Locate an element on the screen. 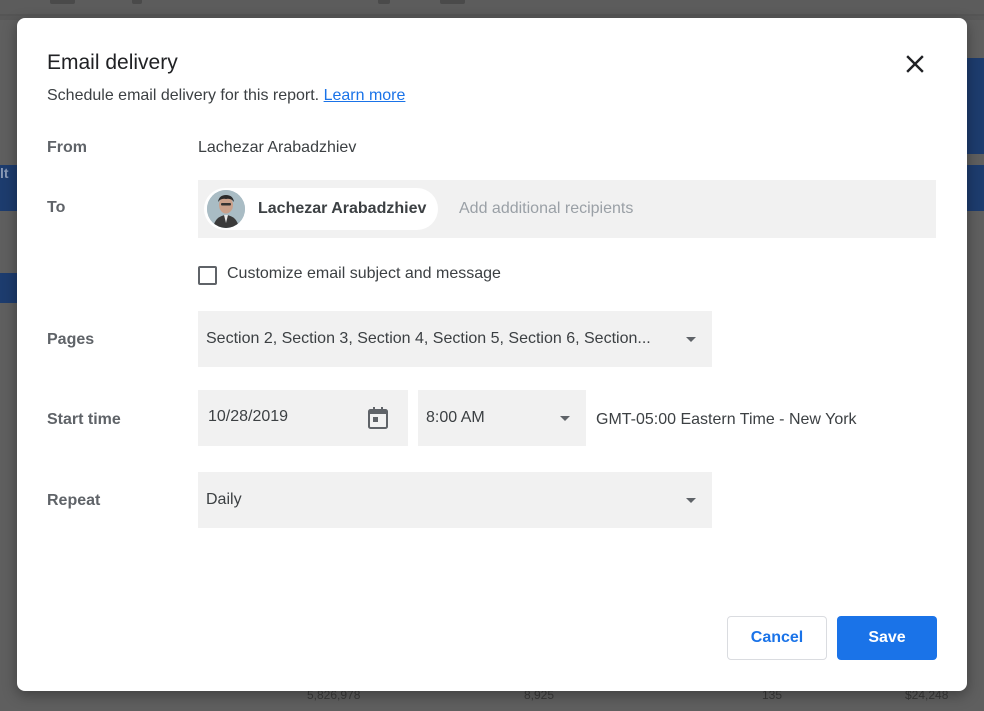 The width and height of the screenshot is (984, 711). avatar-photo-icon is located at coordinates (226, 209).